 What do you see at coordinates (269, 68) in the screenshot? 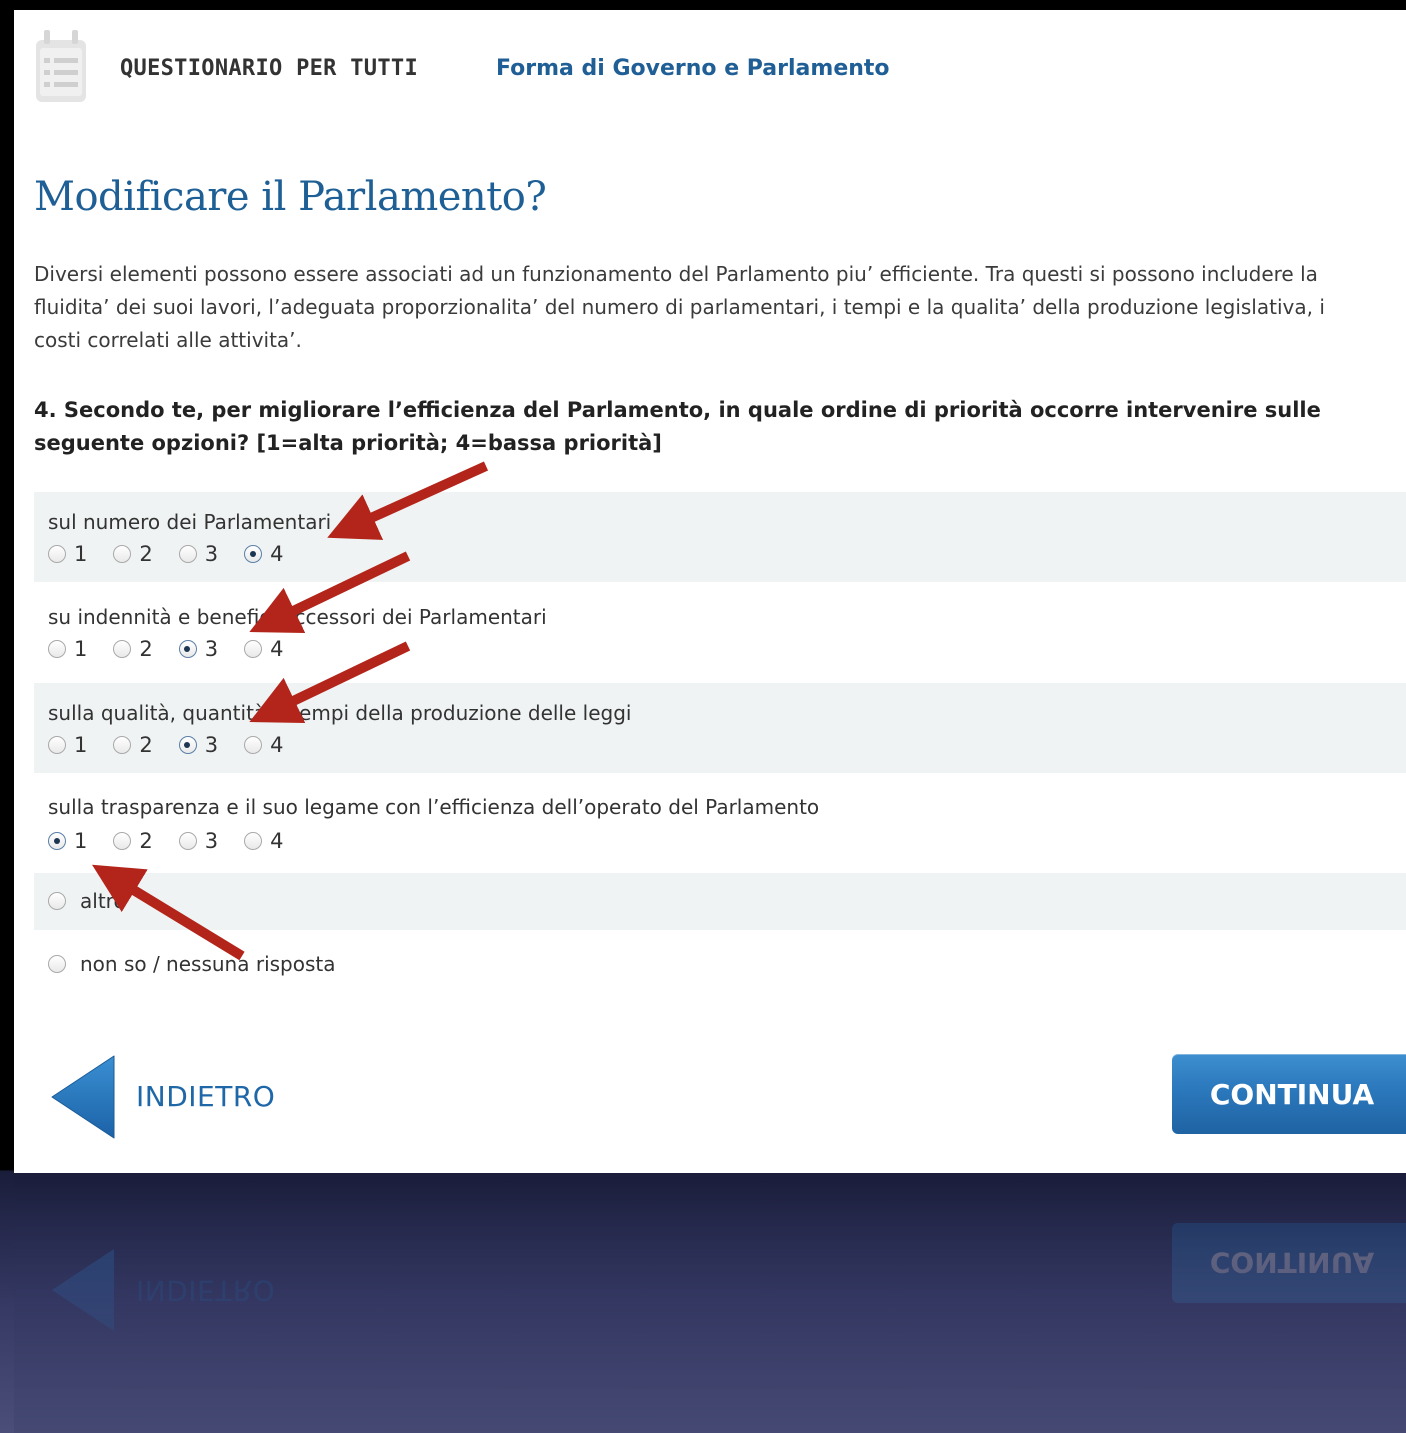
I see `brand-title: QUESTIONARIO PER TUTTI` at bounding box center [269, 68].